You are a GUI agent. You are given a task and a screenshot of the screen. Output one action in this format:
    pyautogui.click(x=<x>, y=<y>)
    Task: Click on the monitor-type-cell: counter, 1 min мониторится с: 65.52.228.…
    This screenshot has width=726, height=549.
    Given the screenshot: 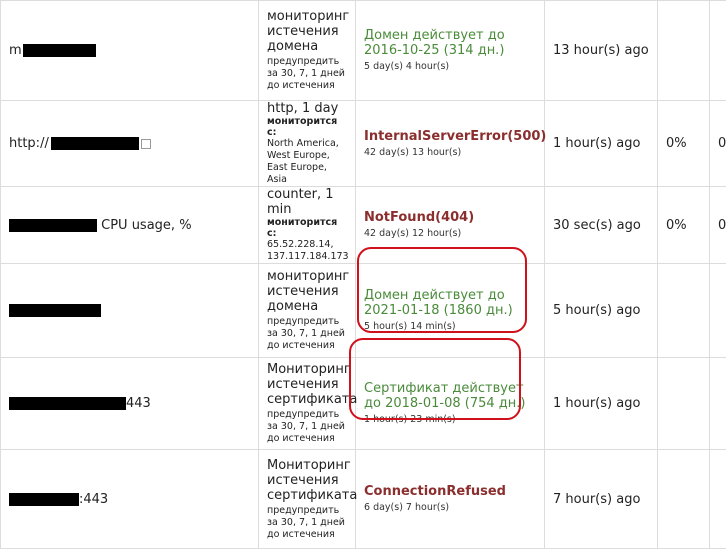 What is the action you would take?
    pyautogui.click(x=307, y=225)
    